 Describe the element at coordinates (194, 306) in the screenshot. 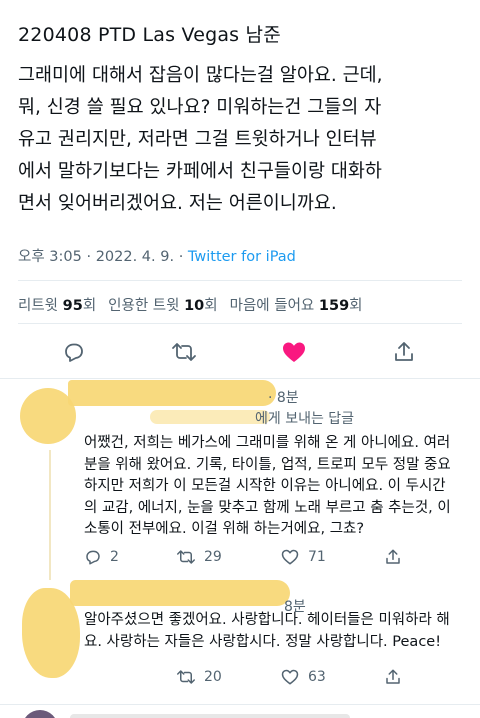

I see `quotes-count: 10` at that location.